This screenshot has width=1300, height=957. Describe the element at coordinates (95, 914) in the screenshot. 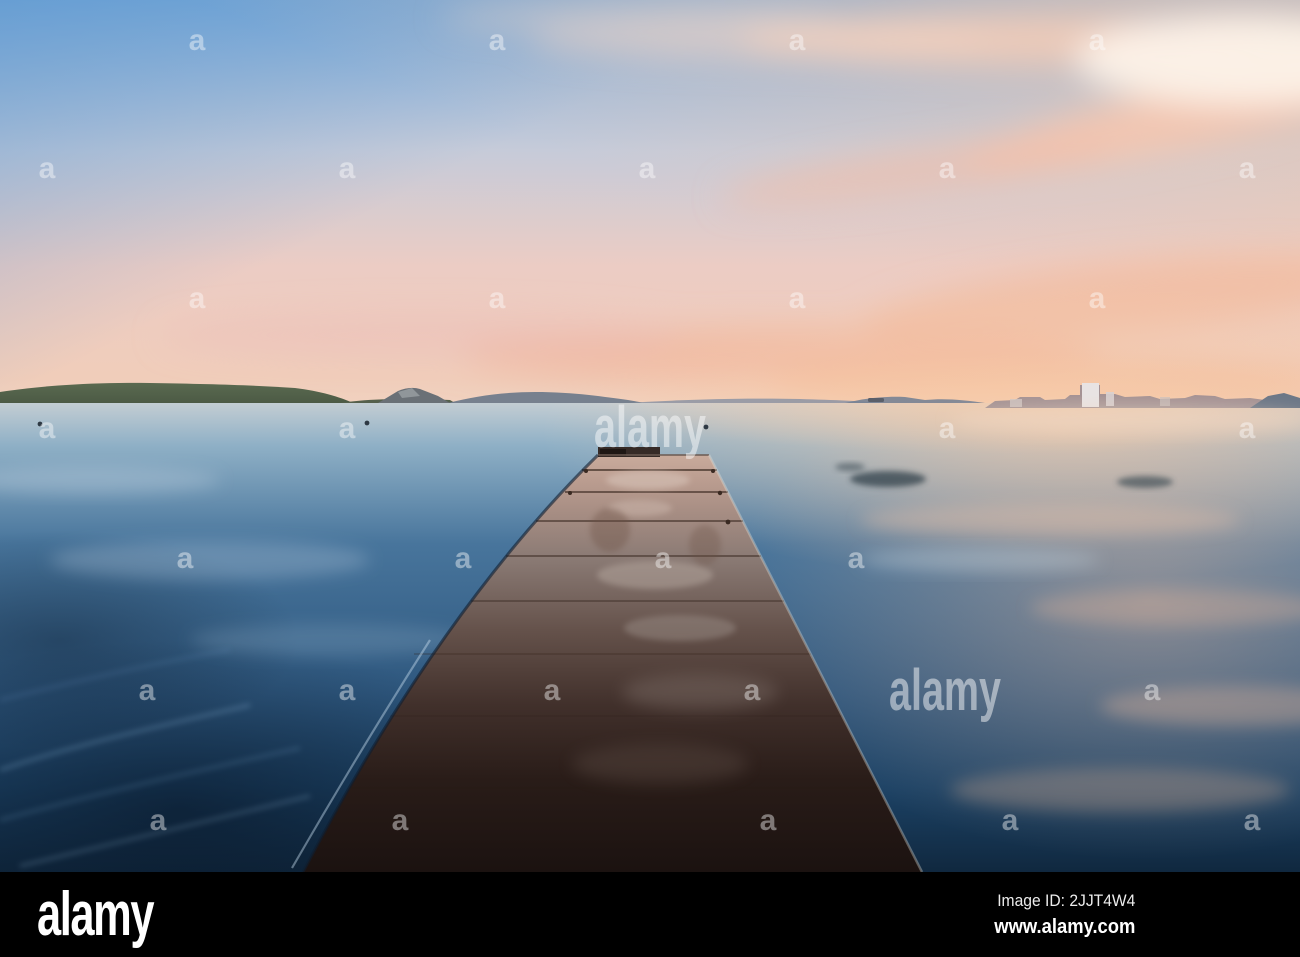

I see `alamy-logo: alamy` at that location.